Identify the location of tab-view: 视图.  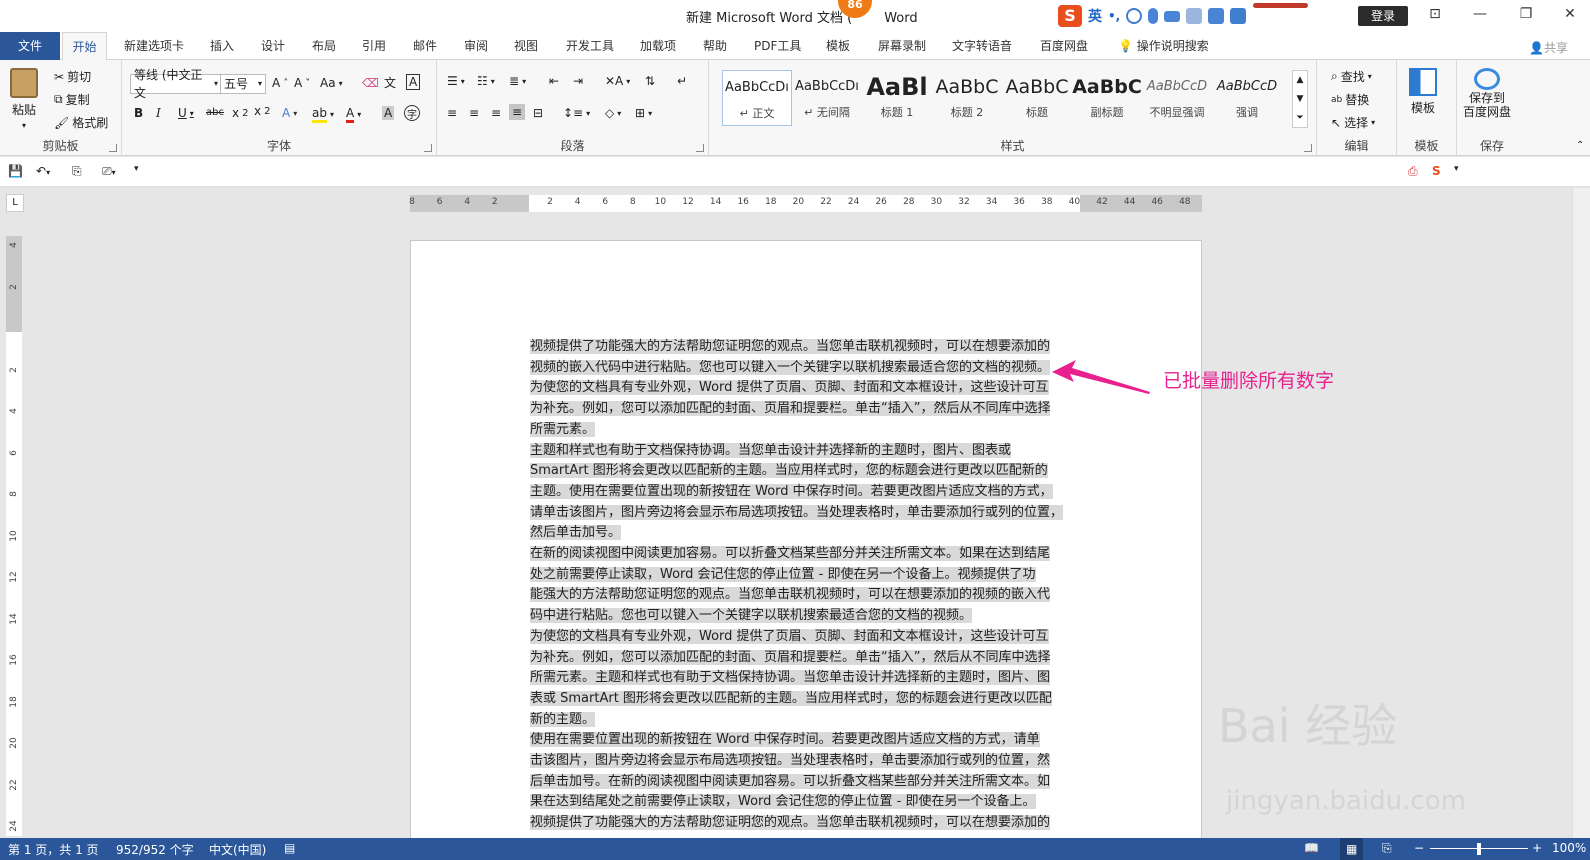
(526, 46).